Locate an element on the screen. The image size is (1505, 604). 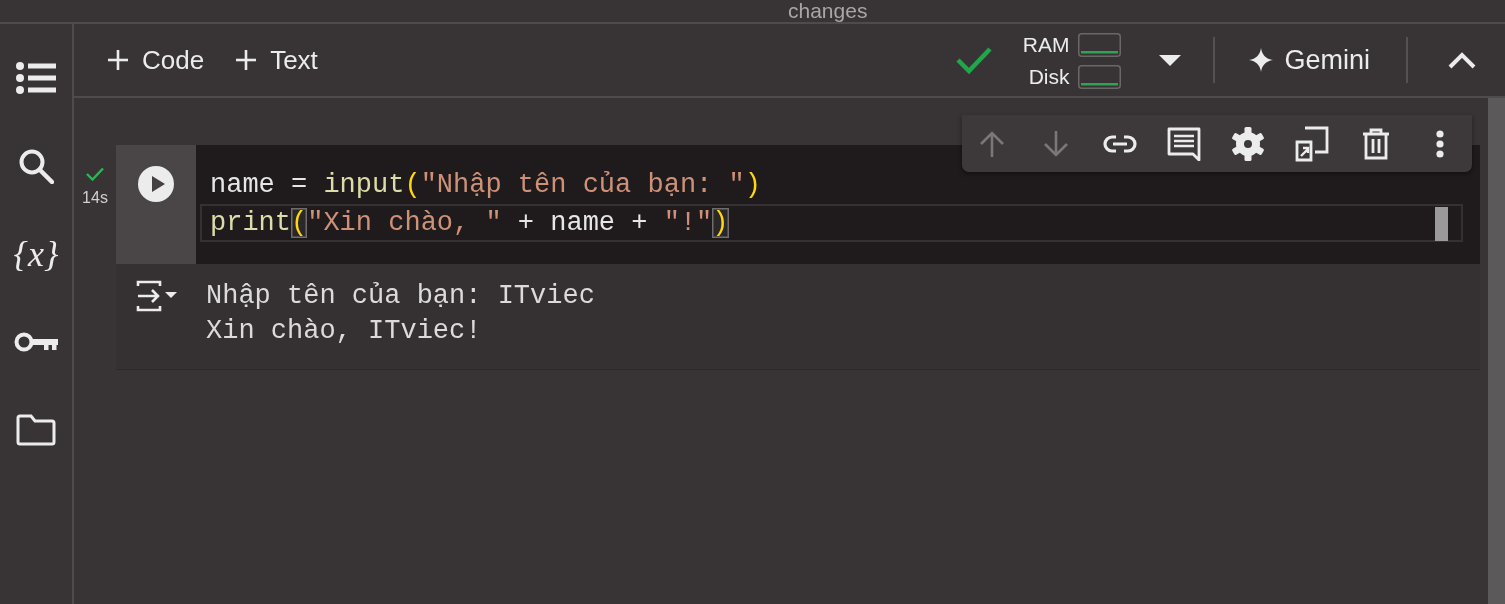
cursor-marker is located at coordinates (1441, 224).